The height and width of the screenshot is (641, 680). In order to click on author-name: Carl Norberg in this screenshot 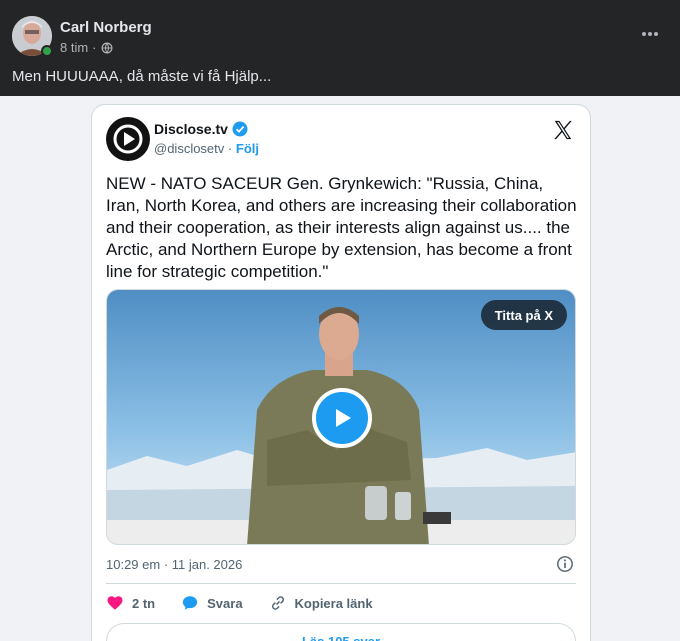, I will do `click(106, 27)`.